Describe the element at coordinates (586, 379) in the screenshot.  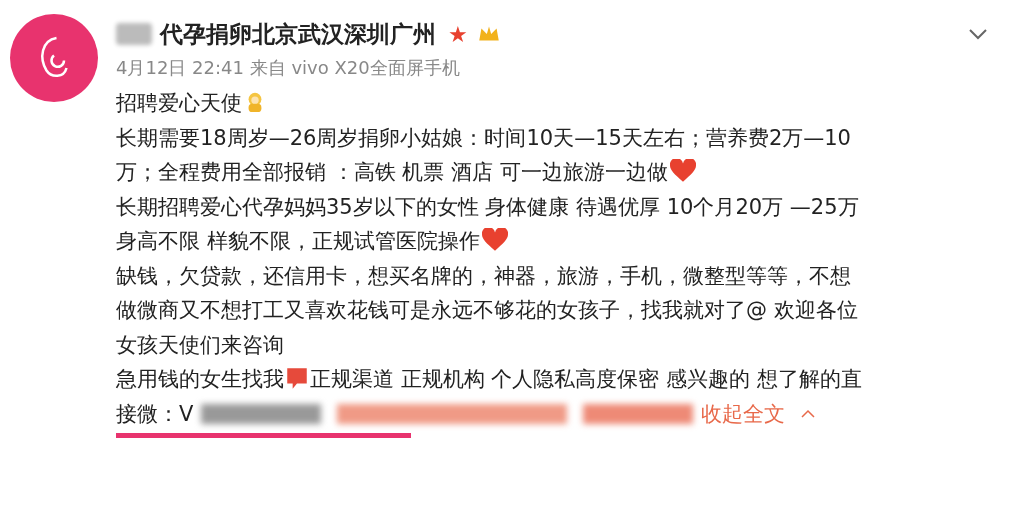
I see `post-text: 正规渠道 正规机构 个人隐私高度保密 感兴趣的 想了解的直` at that location.